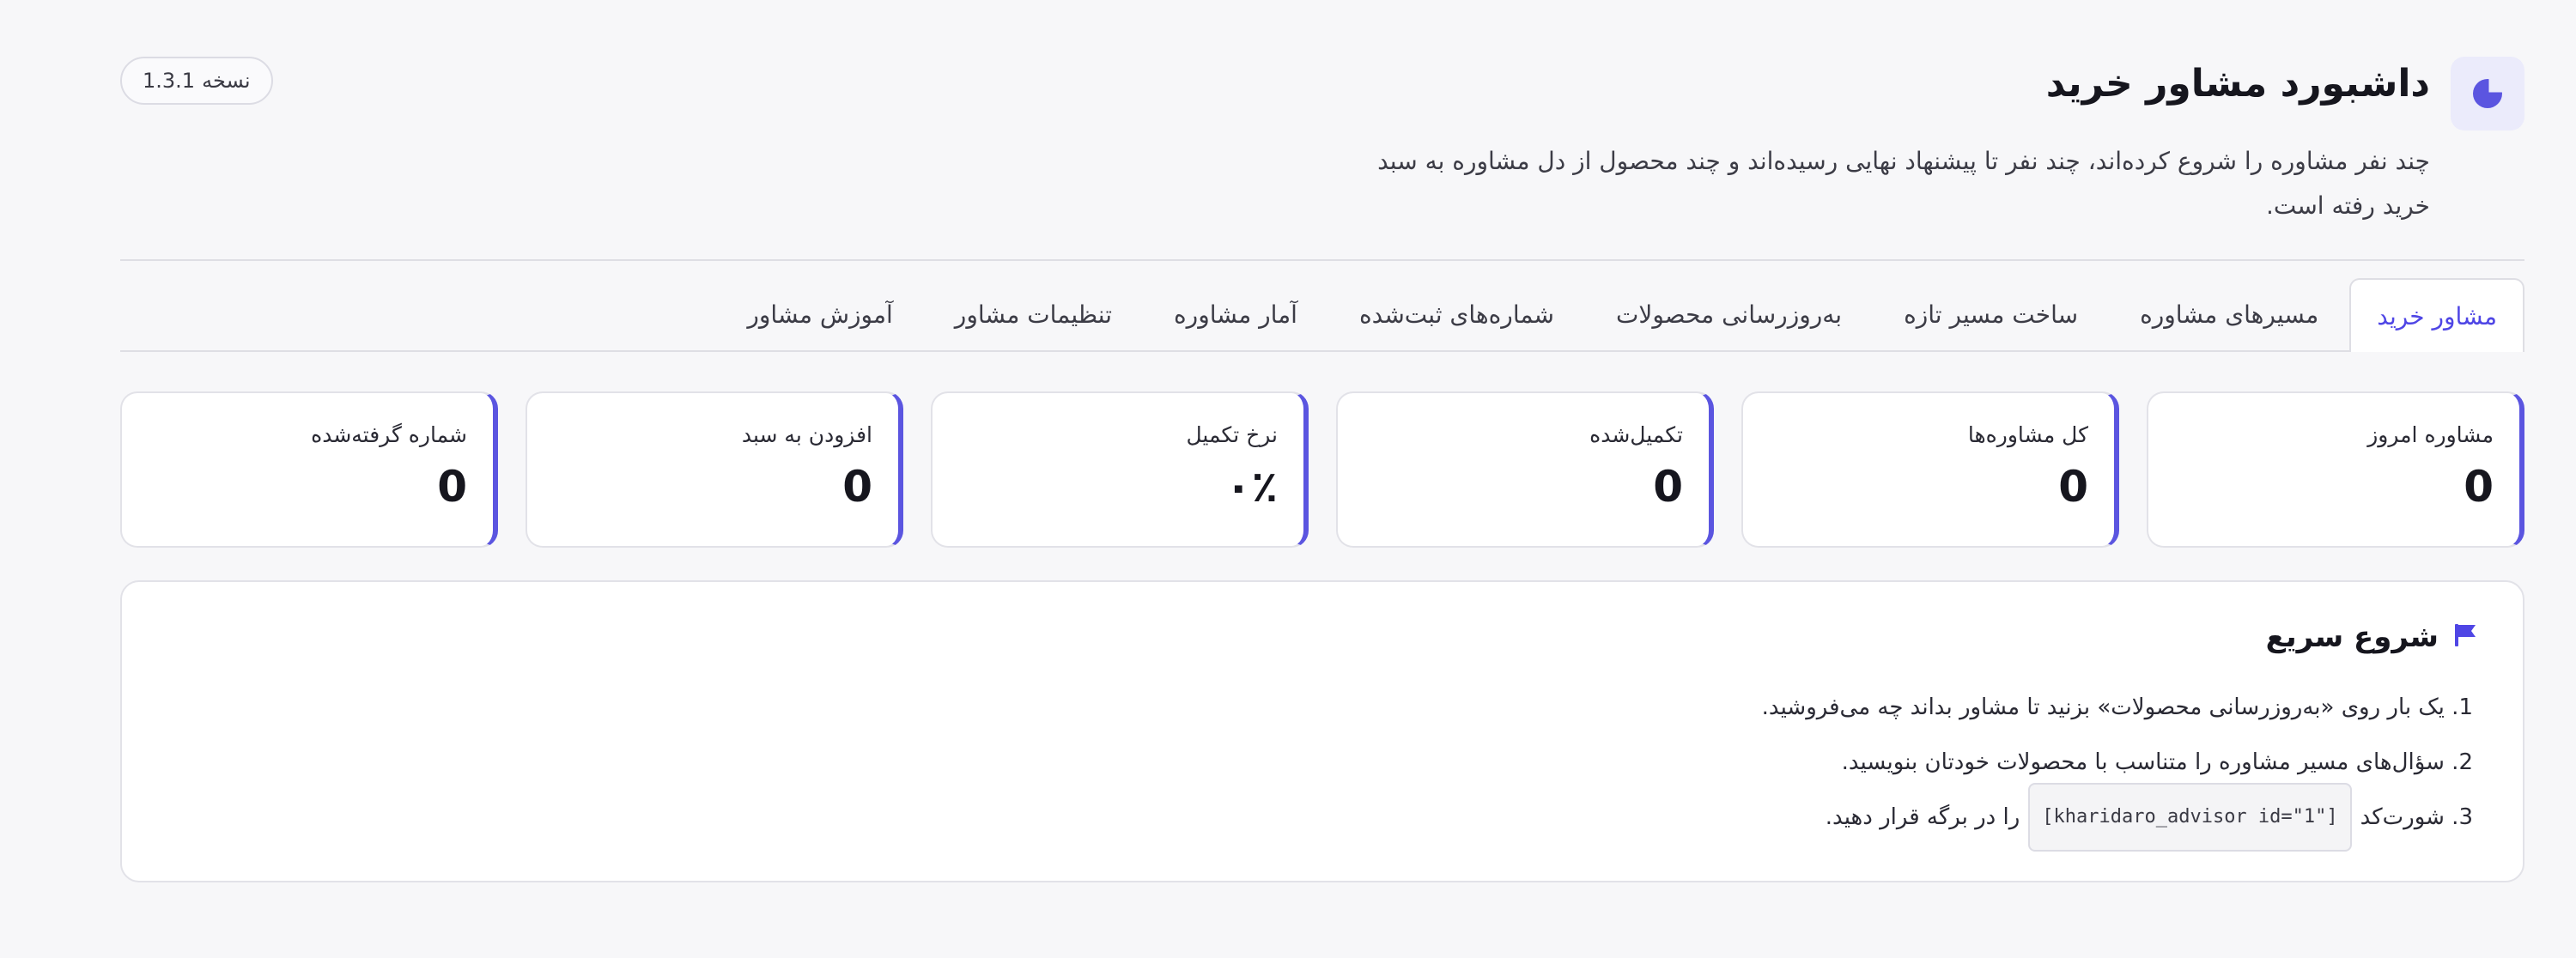 This screenshot has width=2576, height=958. Describe the element at coordinates (2487, 94) in the screenshot. I see `pie-chart-icon` at that location.